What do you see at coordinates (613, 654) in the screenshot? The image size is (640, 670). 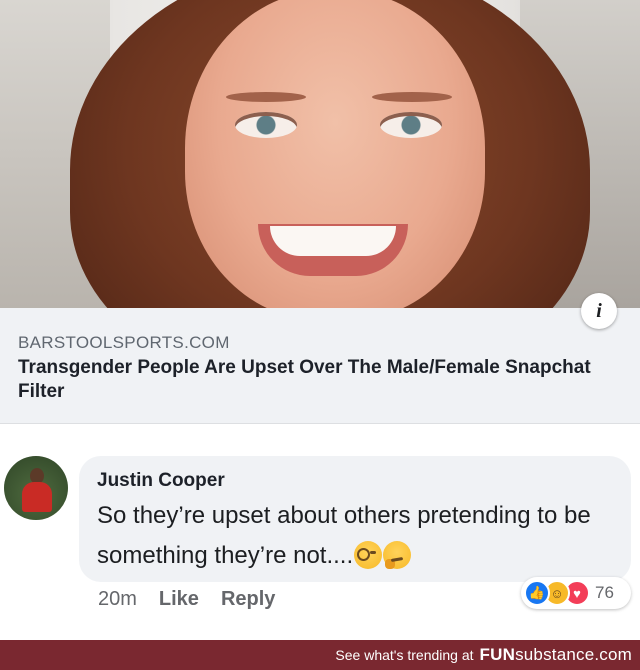 I see `footer-brand-suffix: .com` at bounding box center [613, 654].